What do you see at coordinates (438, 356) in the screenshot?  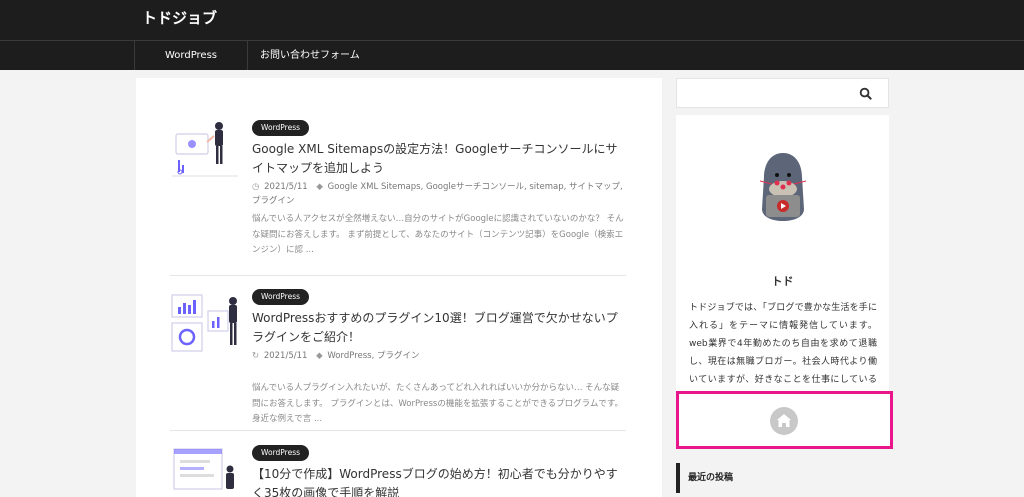 I see `post-meta: ↻ 2021/5/11 ◆ WordPress, プラグイン` at bounding box center [438, 356].